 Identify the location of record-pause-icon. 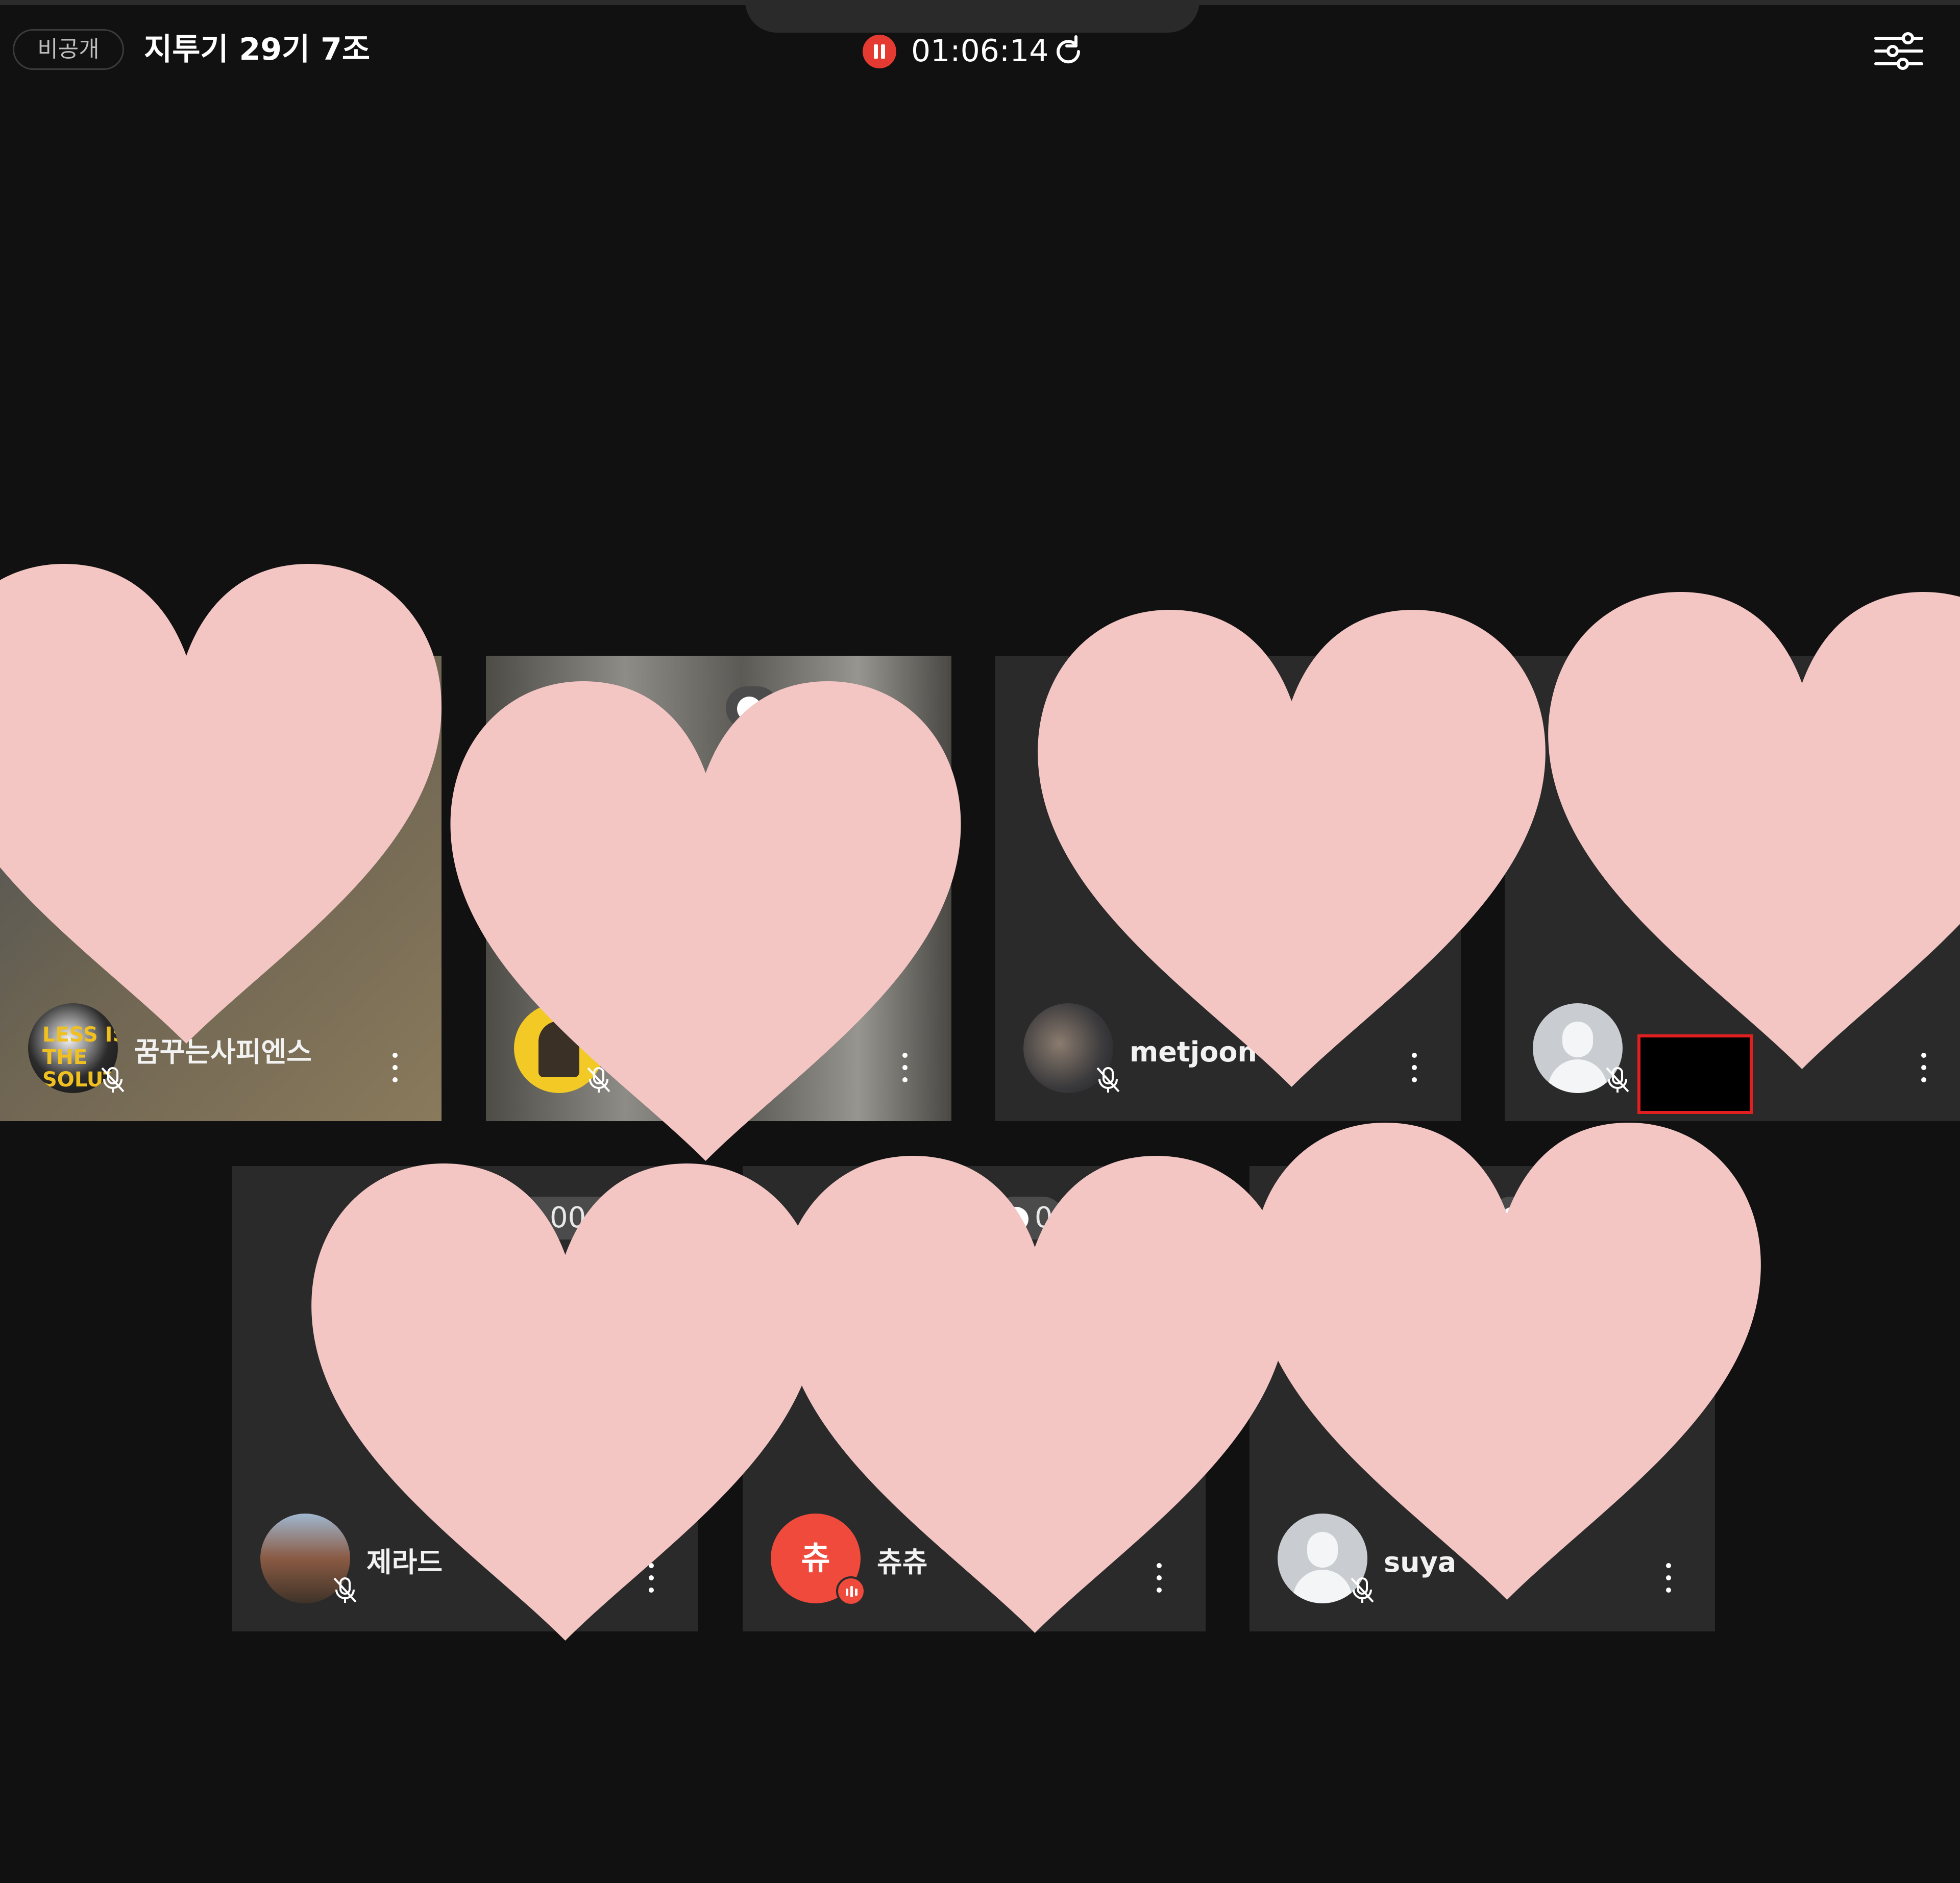
(879, 52).